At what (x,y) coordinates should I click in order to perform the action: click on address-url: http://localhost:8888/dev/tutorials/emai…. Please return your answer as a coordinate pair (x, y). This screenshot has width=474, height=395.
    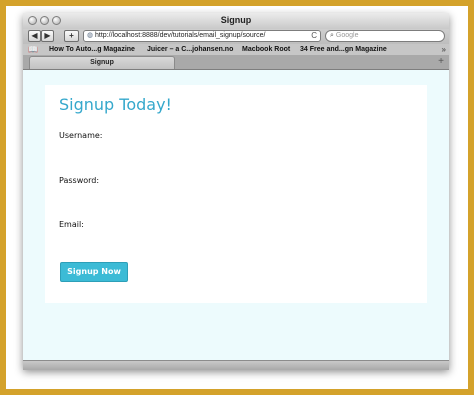
    Looking at the image, I should click on (180, 35).